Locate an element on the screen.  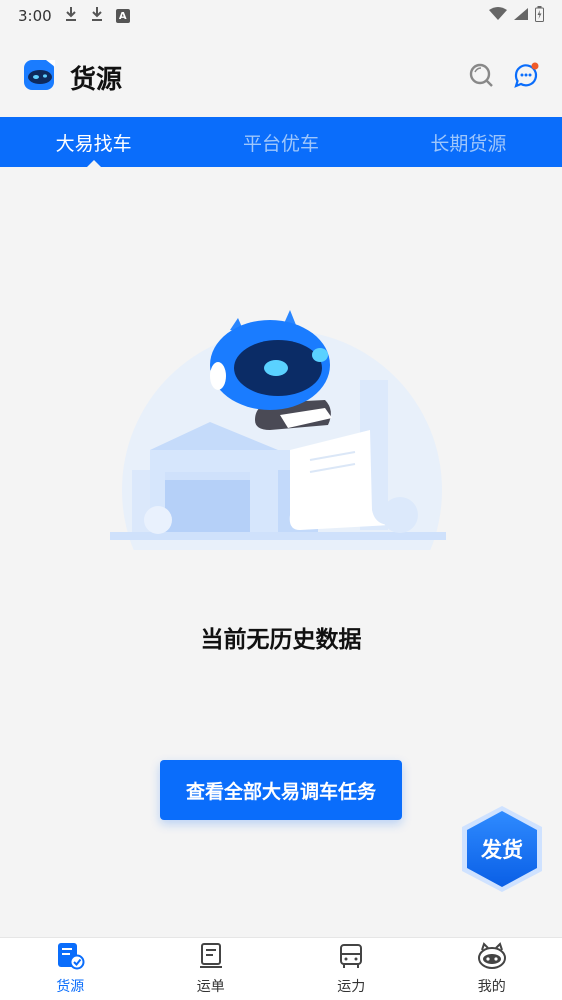
view-all-dispatch-tasks-button: 查看全部大易调车任务 is located at coordinates (281, 790).